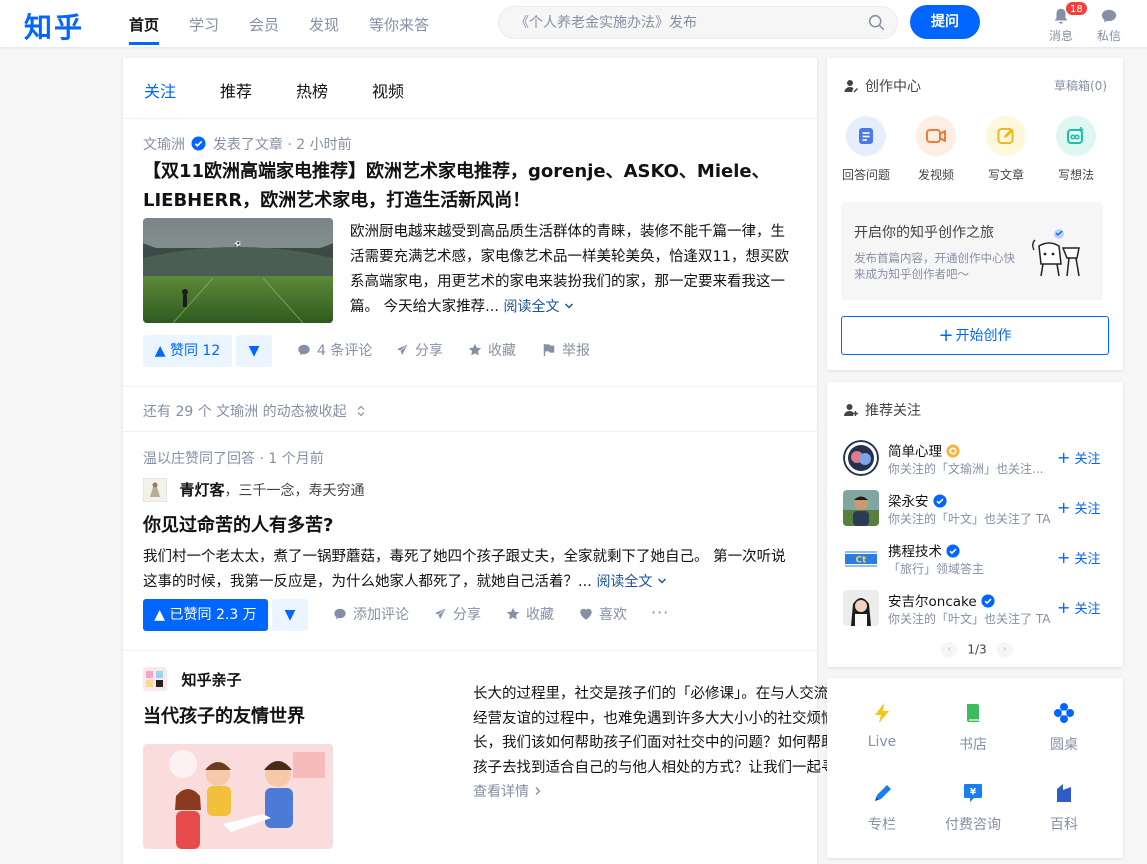 Image resolution: width=1147 pixels, height=864 pixels. Describe the element at coordinates (1064, 713) in the screenshot. I see `roundtable-icon` at that location.